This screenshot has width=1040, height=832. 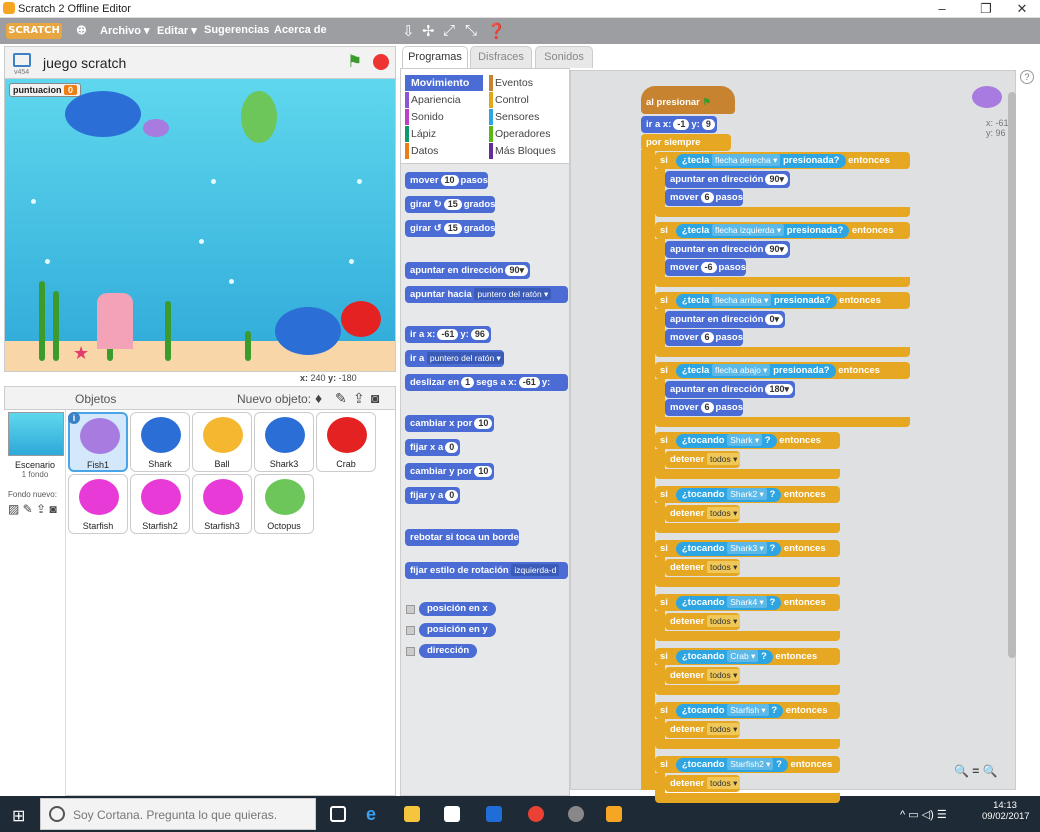 What do you see at coordinates (446, 180) in the screenshot?
I see `block-mover: mover 10 pasos` at bounding box center [446, 180].